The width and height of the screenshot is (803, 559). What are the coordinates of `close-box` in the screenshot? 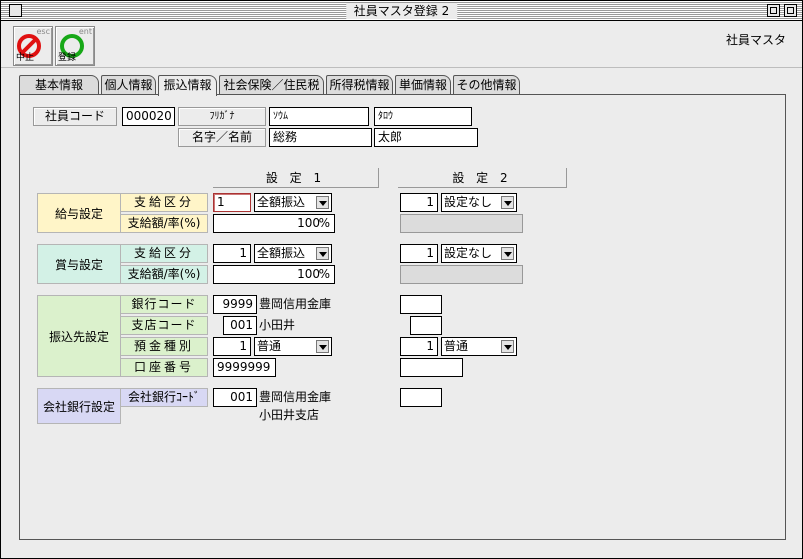 It's located at (15, 10).